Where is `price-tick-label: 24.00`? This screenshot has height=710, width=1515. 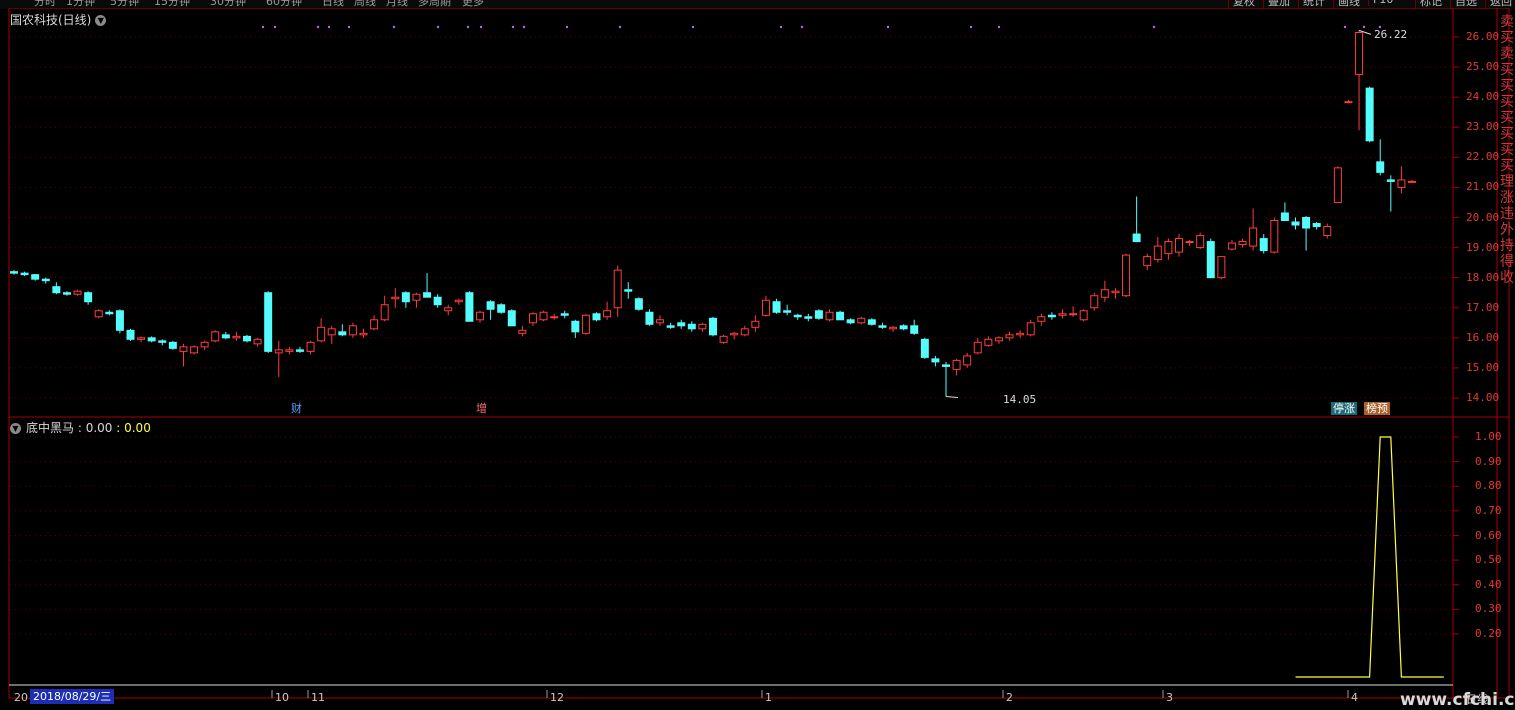 price-tick-label: 24.00 is located at coordinates (1483, 97).